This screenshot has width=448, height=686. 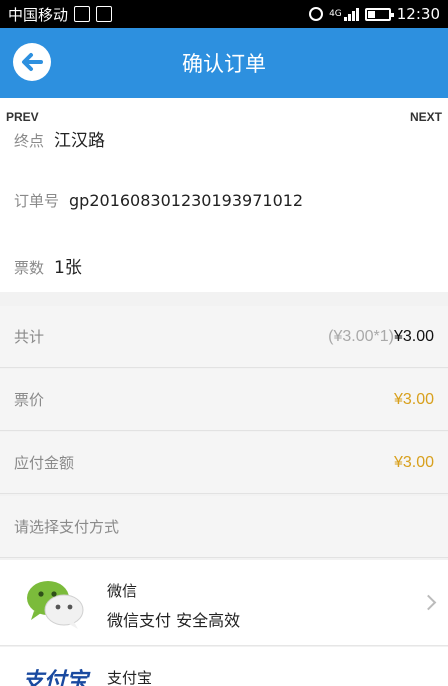 I want to click on payment-section-label: 请选择支付方式, so click(x=67, y=527).